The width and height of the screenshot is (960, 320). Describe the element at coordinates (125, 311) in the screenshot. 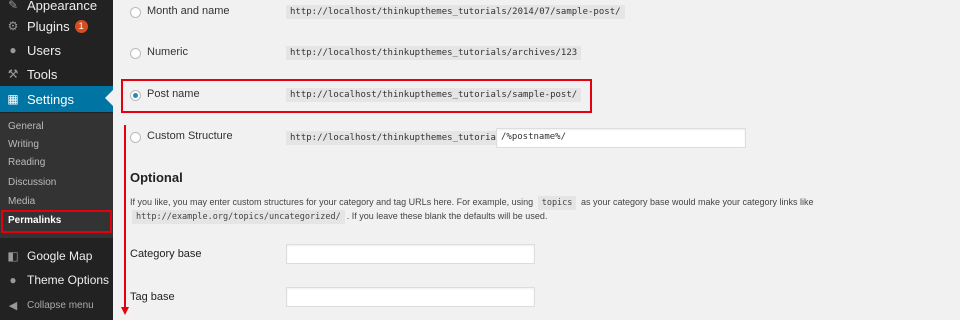

I see `annotation-arrow-head` at that location.